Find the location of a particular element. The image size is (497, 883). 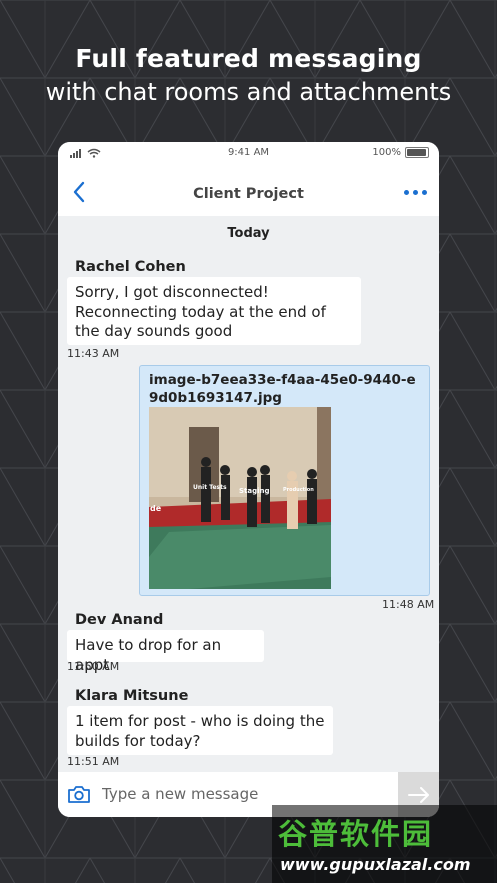

image-corner-text: de is located at coordinates (156, 508).